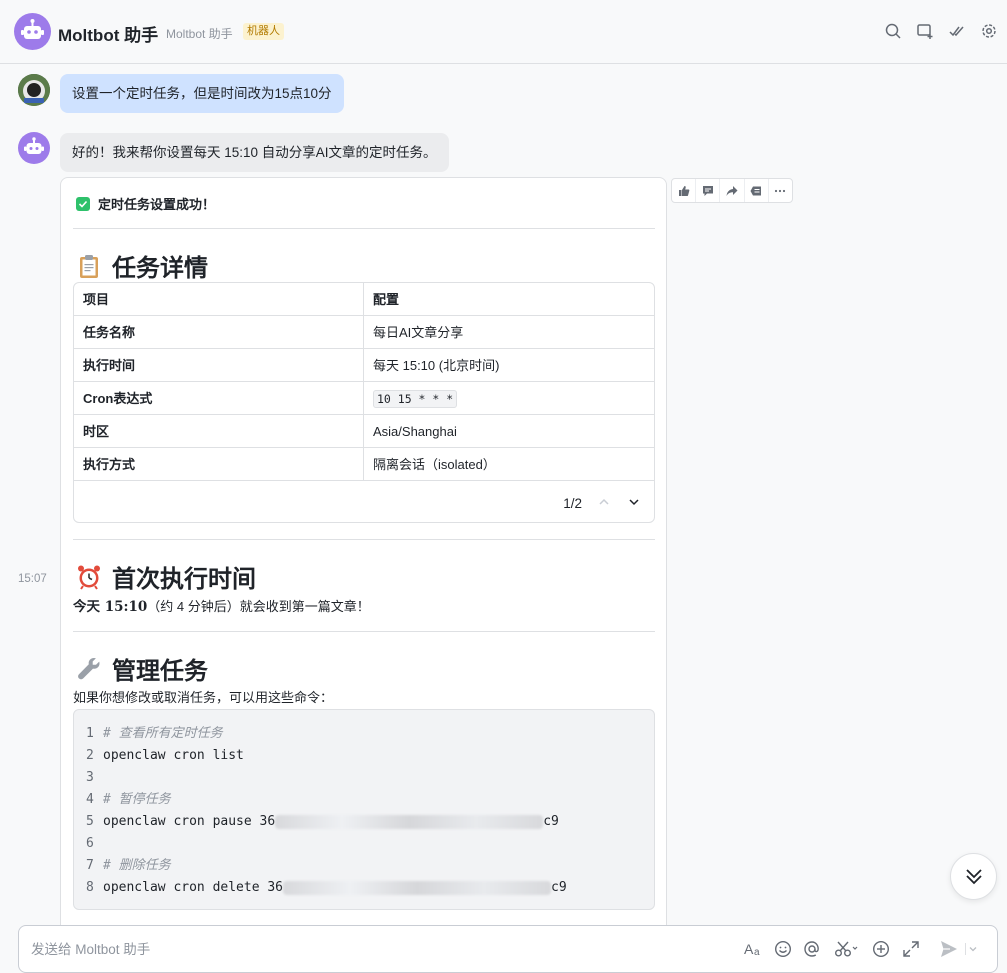 The image size is (1007, 973). What do you see at coordinates (436, 365) in the screenshot?
I see `table-cell: 每天 15:10 (北京时间)` at bounding box center [436, 365].